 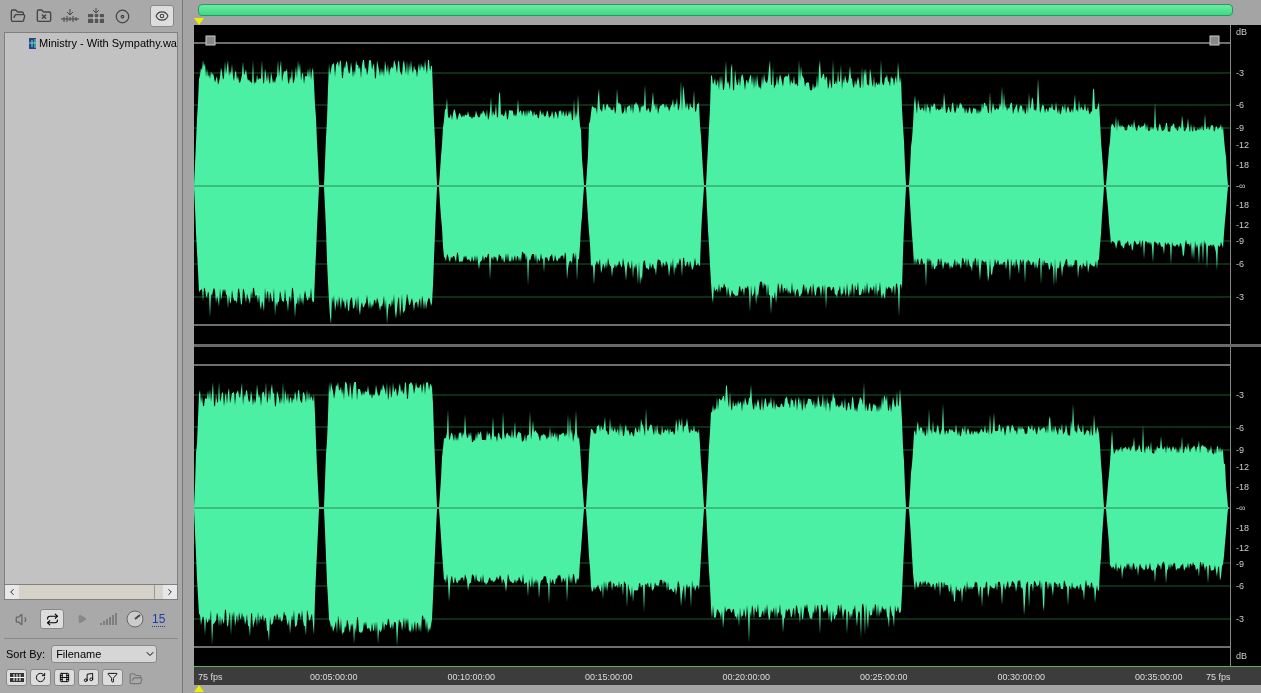 I want to click on waveform-icon, so click(x=16, y=677).